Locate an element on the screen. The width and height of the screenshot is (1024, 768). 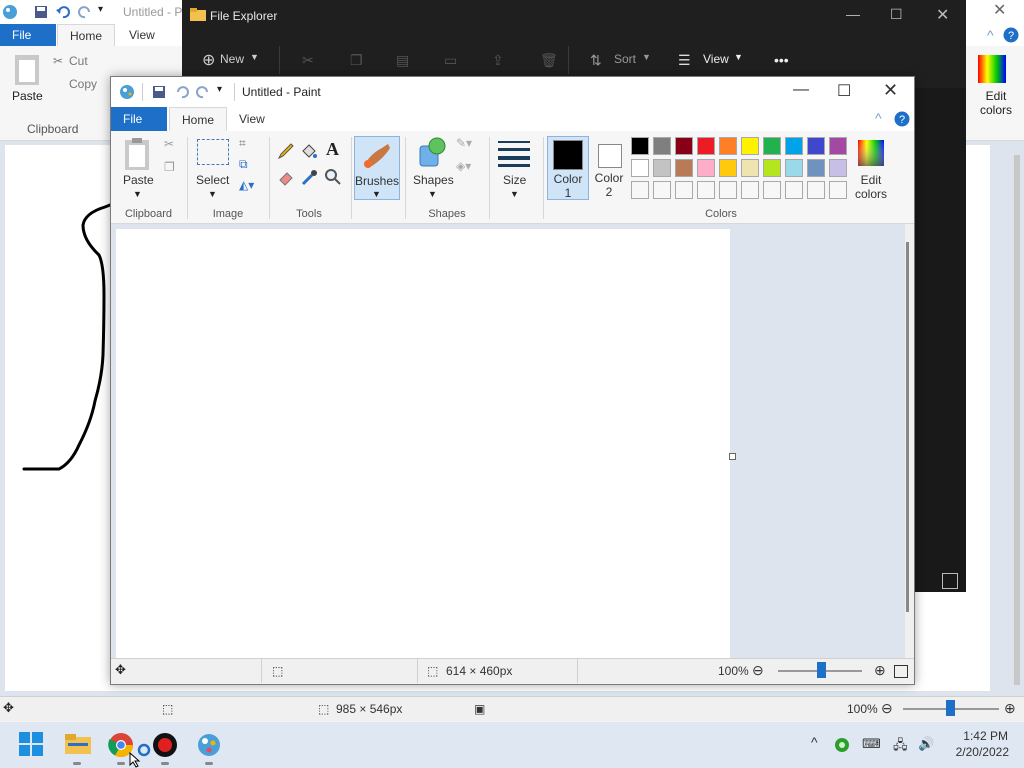
start-button-icon is located at coordinates (33, 746).